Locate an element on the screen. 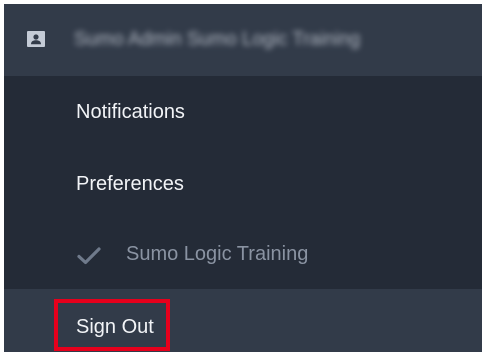  account-name: Sumo Admin Sumo Logic Training is located at coordinates (217, 39).